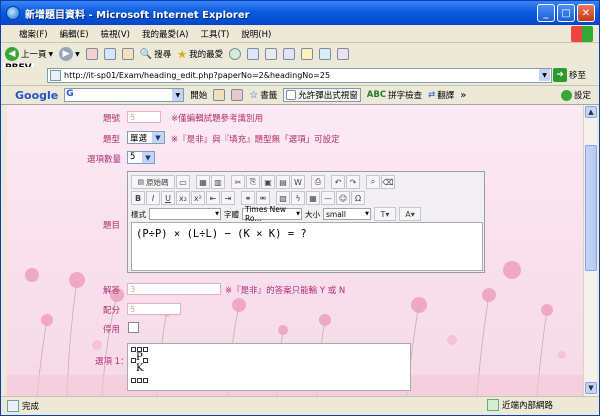 Image resolution: width=600 pixels, height=416 pixels. Describe the element at coordinates (133, 327) in the screenshot. I see `disabled-checkbox` at that location.